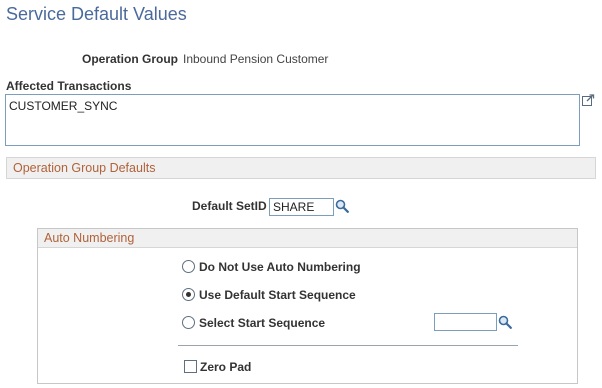  What do you see at coordinates (96, 14) in the screenshot?
I see `page-title: Service Default Values` at bounding box center [96, 14].